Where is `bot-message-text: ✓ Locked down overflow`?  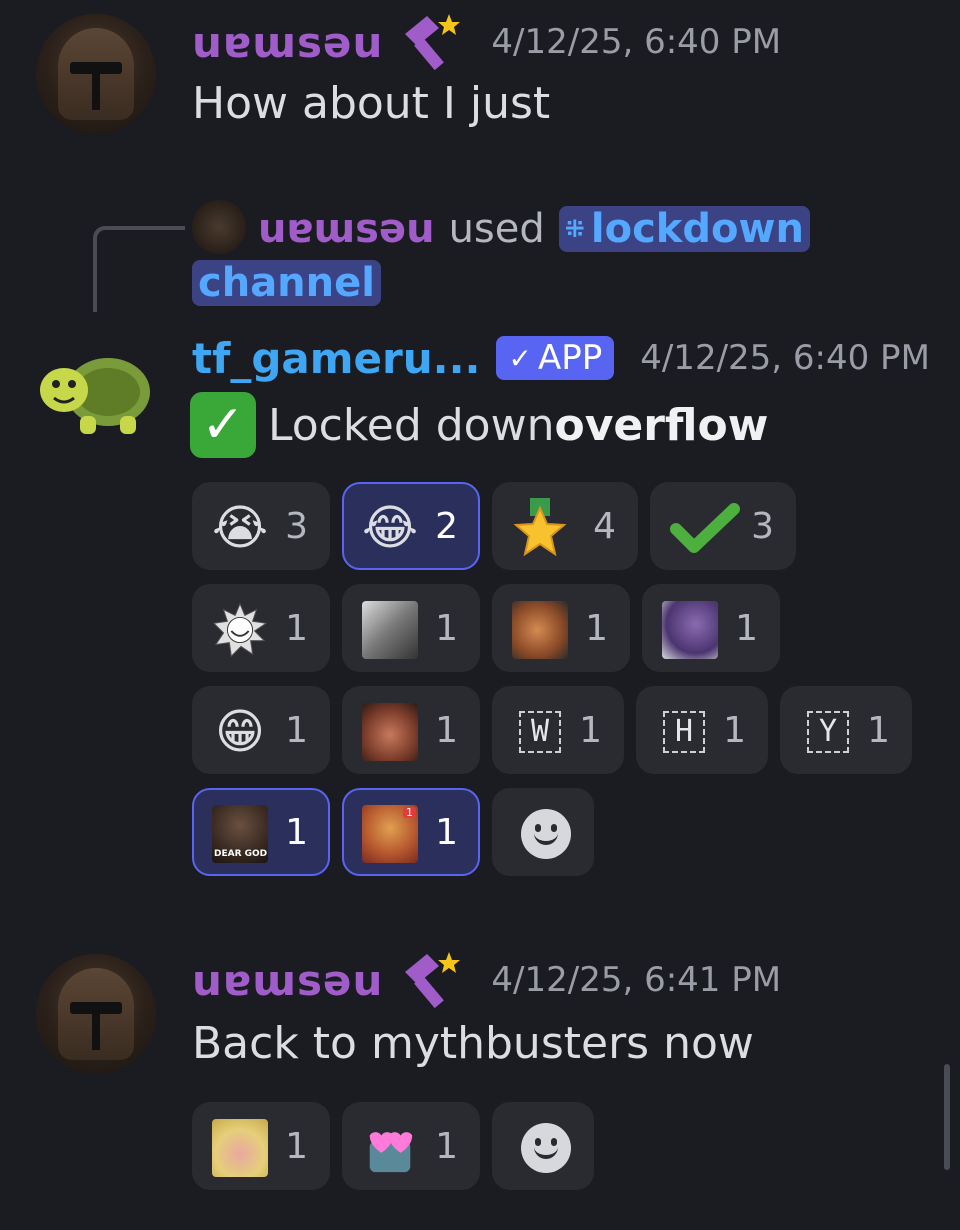 bot-message-text: ✓ Locked down overflow is located at coordinates (479, 425).